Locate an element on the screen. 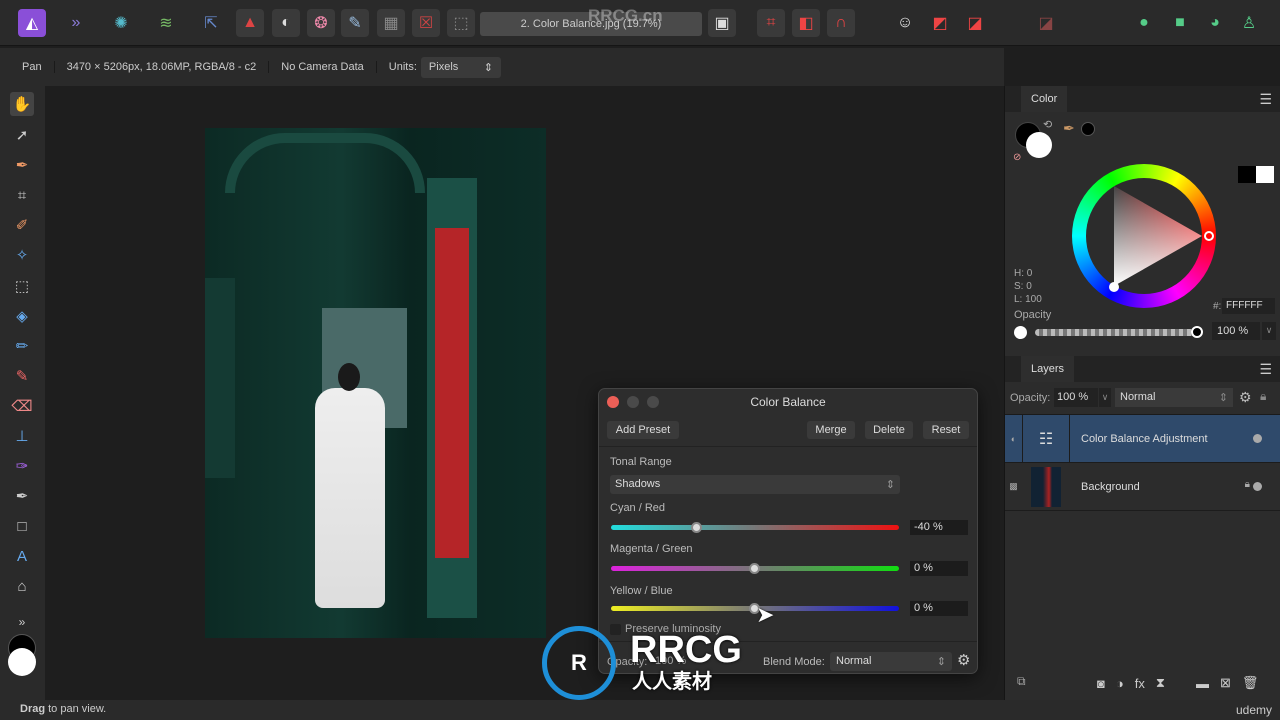  trash-icon: 🗑︎ is located at coordinates (1250, 683).